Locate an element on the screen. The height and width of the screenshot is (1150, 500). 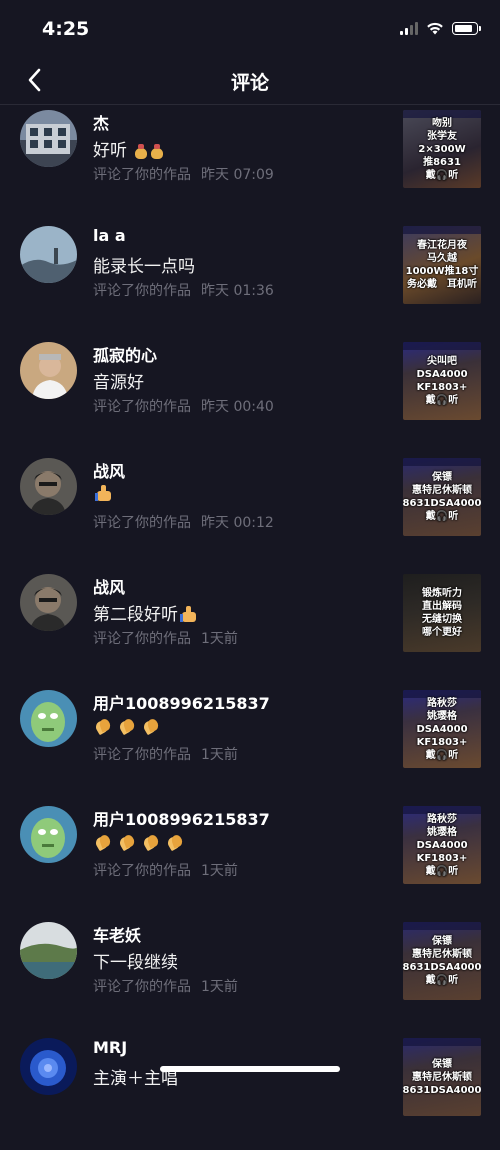
comment-text-content: 第二段好听 is located at coordinates (135, 615).